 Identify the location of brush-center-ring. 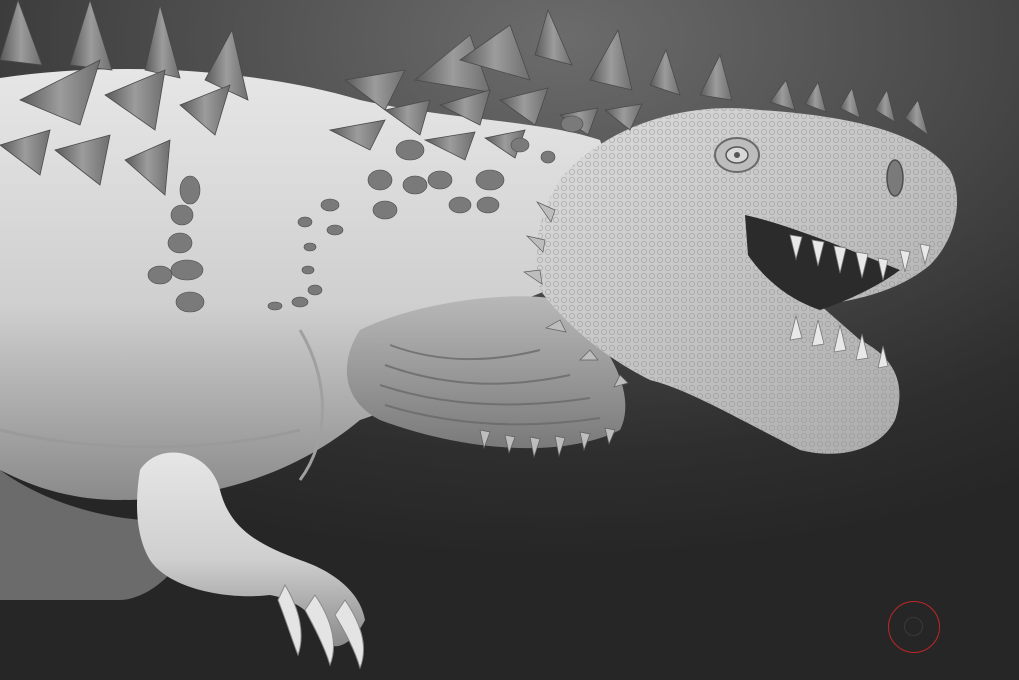
(913, 626).